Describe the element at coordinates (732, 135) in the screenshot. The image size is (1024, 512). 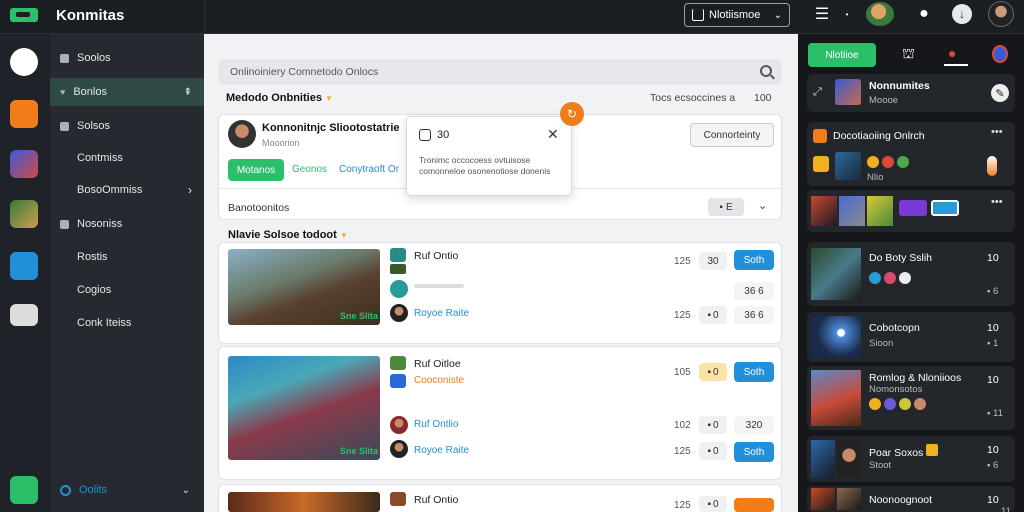
I see `community-button: Connorteinty` at that location.